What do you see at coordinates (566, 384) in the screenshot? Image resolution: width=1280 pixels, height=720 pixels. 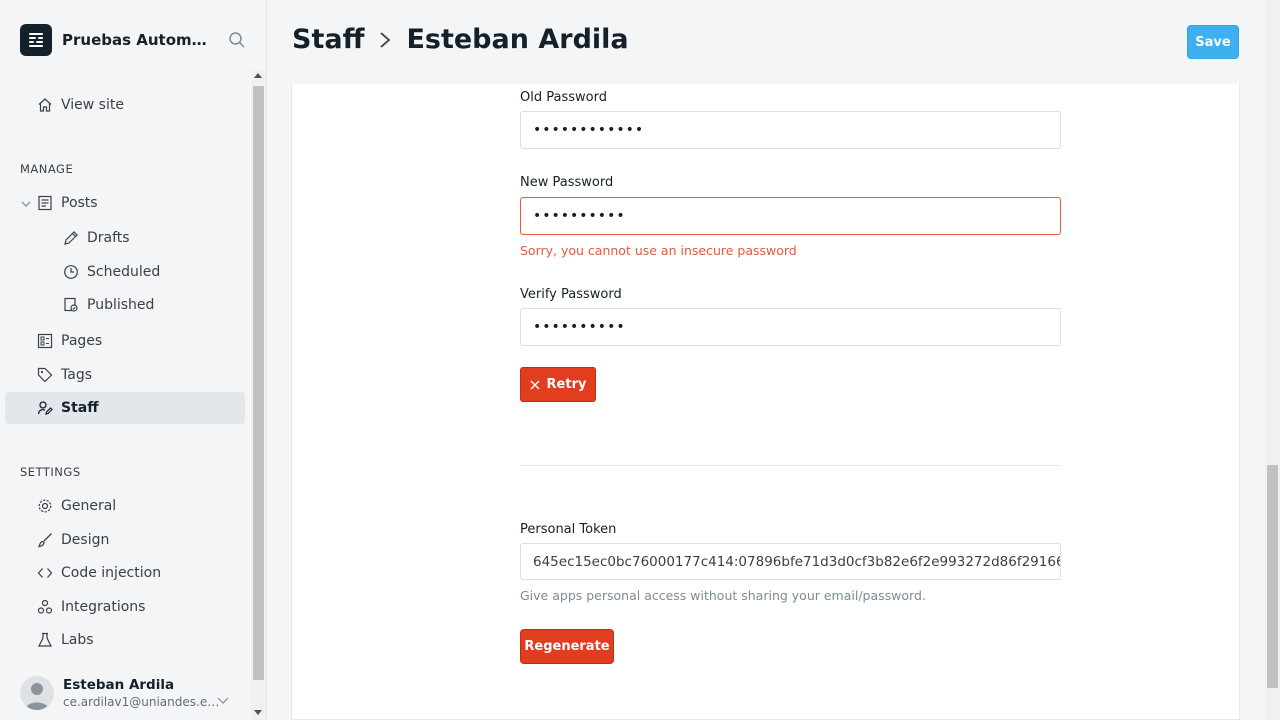 I see `retry-label: Retry` at bounding box center [566, 384].